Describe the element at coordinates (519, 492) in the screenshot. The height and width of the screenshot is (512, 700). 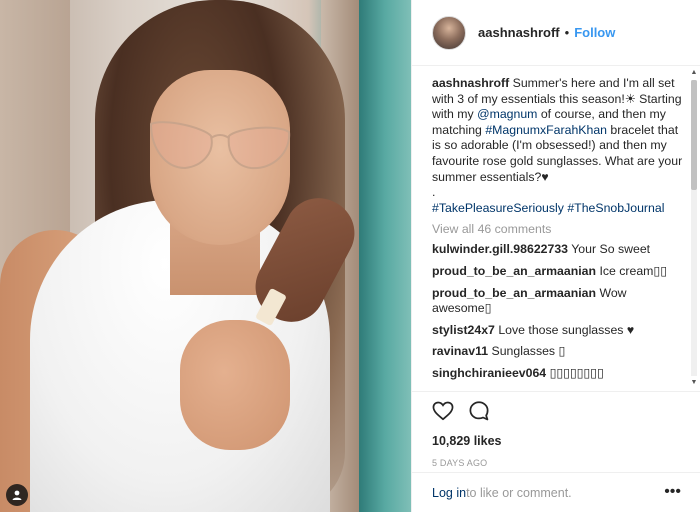
I see `login-prompt-text: to like or comment.` at that location.